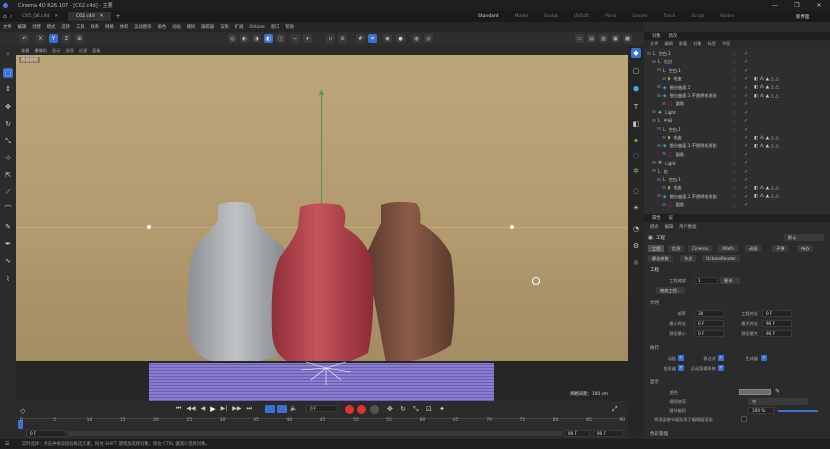 The height and width of the screenshot is (449, 830). Describe the element at coordinates (615, 409) in the screenshot. I see `timeline-zoom-icon: ⤢` at that location.